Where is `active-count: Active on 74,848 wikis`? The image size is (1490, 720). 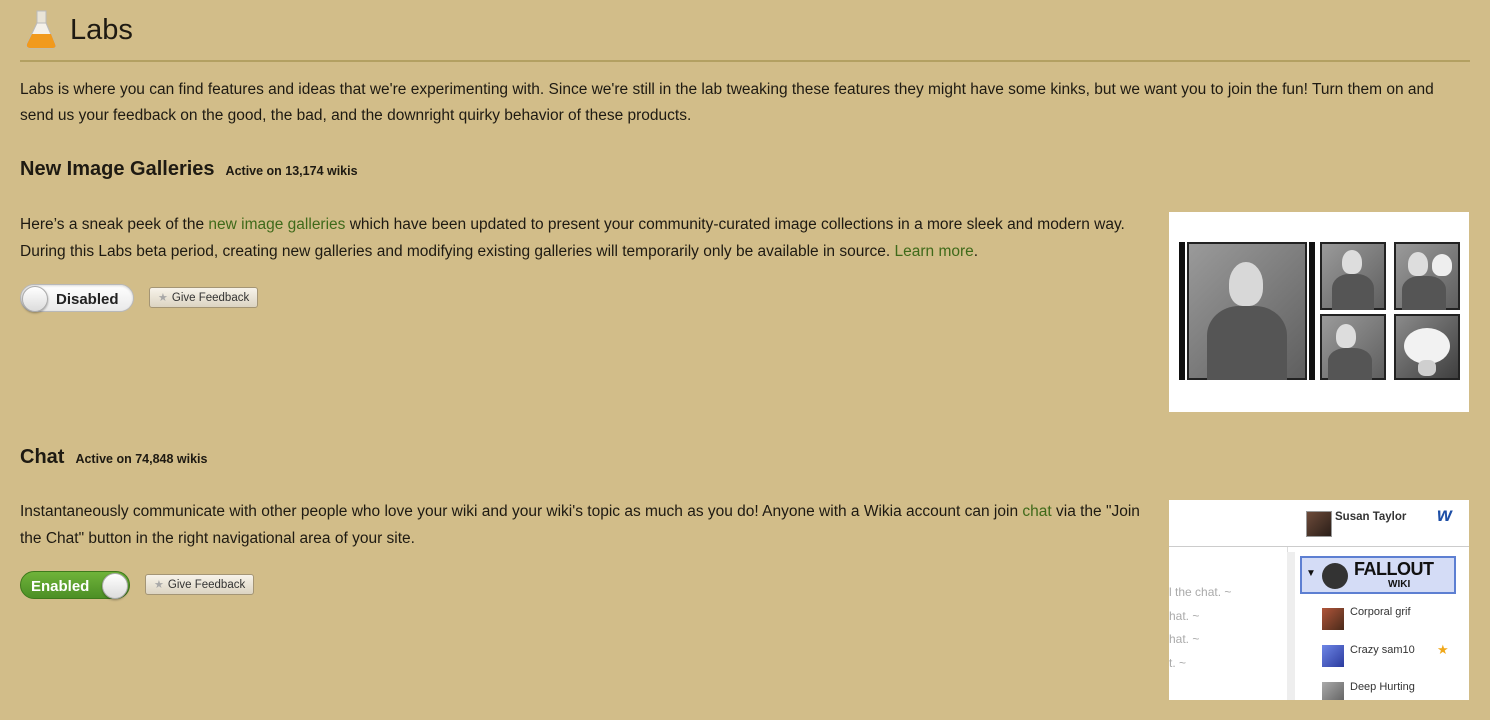
active-count: Active on 74,848 wikis is located at coordinates (141, 459).